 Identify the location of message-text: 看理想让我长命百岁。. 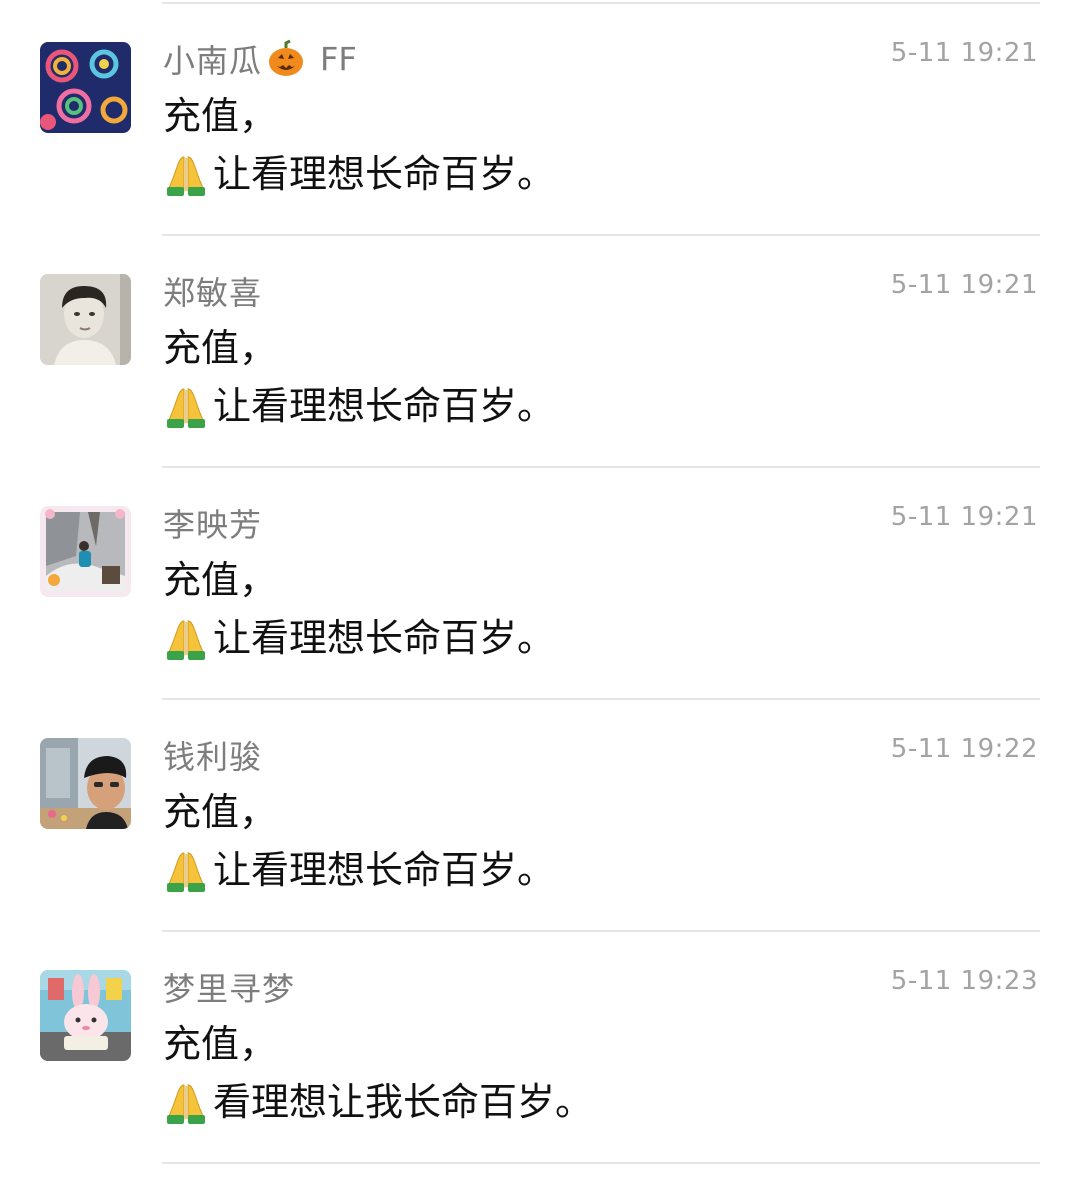
(403, 1102).